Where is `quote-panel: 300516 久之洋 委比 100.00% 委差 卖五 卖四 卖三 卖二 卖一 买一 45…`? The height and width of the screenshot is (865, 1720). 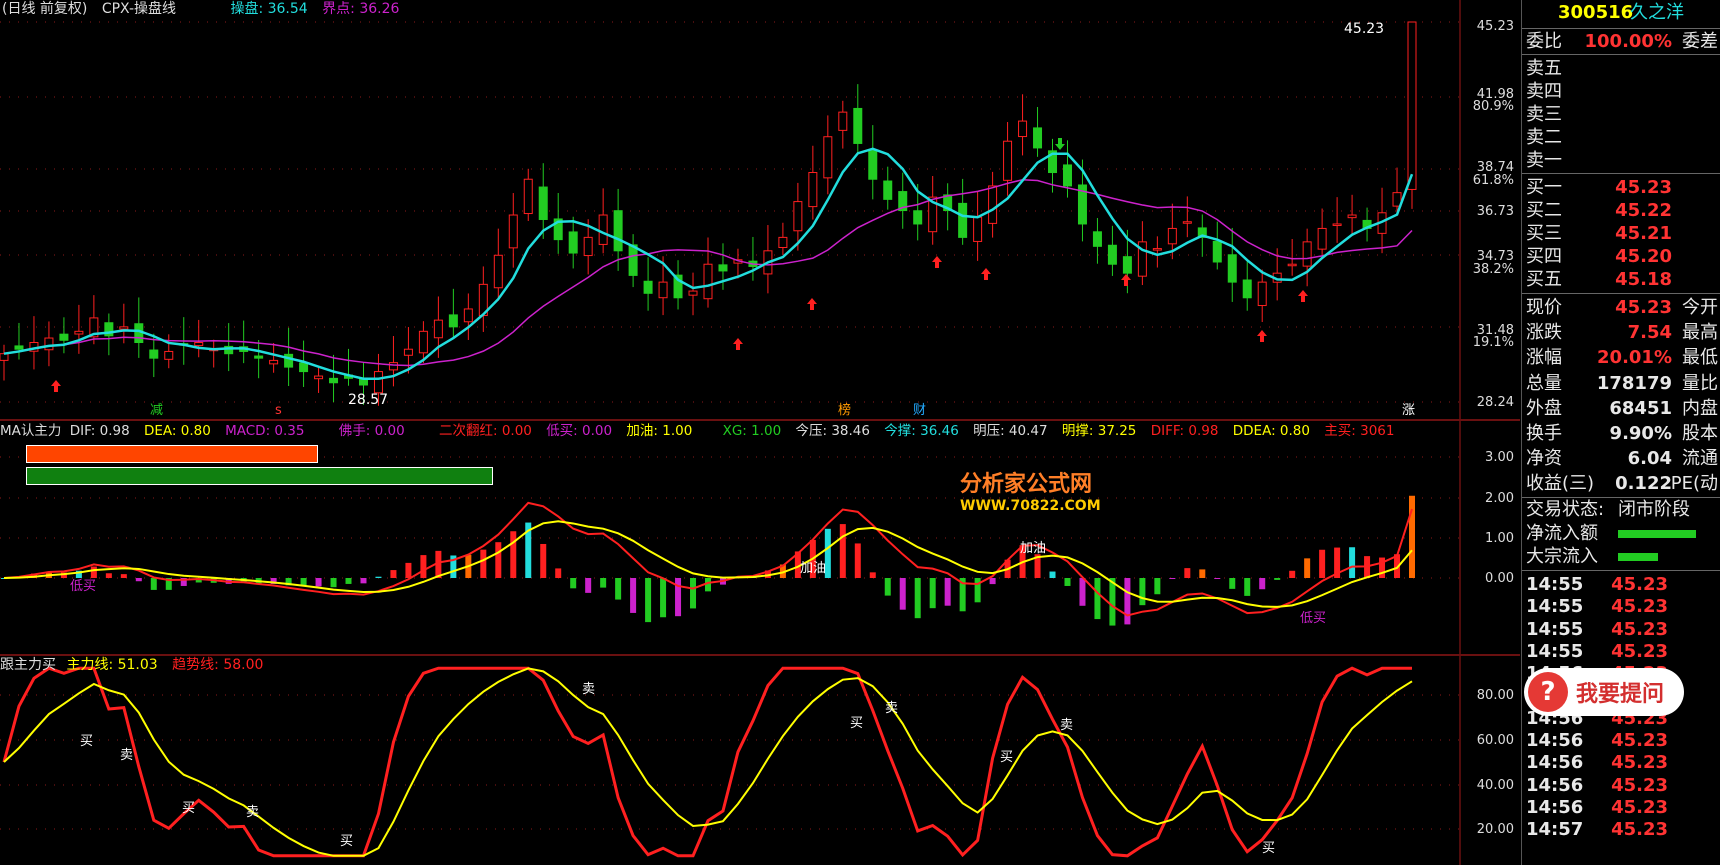 quote-panel: 300516 久之洋 委比 100.00% 委差 卖五 卖四 卖三 卖二 卖一 买一 45… is located at coordinates (1620, 432).